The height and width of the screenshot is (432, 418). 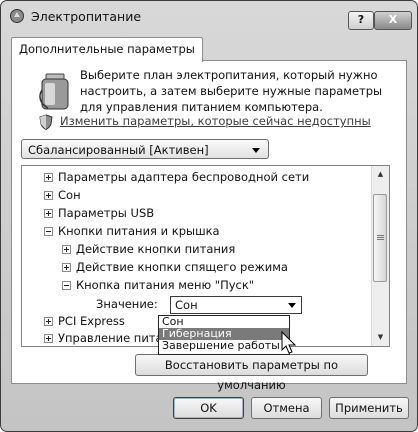 What do you see at coordinates (224, 335) in the screenshot?
I see `value-dropdown-list: Сон Гибернация Завершение работы` at bounding box center [224, 335].